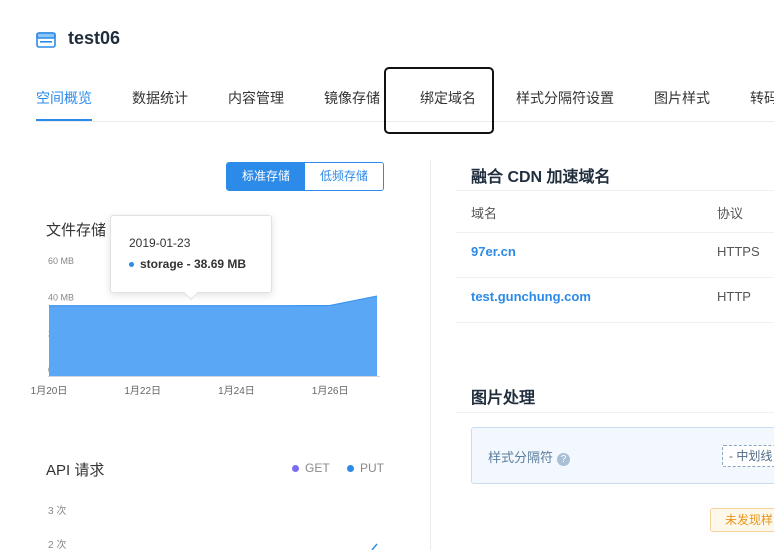 This screenshot has height=550, width=774. What do you see at coordinates (748, 456) in the screenshot?
I see `separator-value-tag: - 中划线` at bounding box center [748, 456].